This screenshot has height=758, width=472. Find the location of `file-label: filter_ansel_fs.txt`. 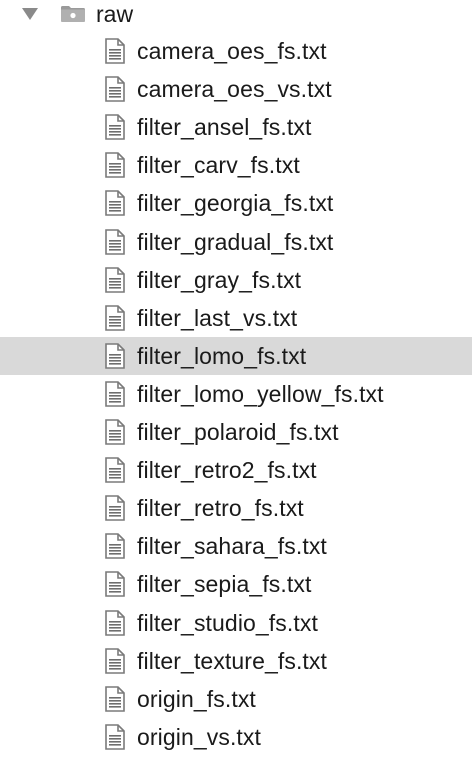

file-label: filter_ansel_fs.txt is located at coordinates (224, 127).